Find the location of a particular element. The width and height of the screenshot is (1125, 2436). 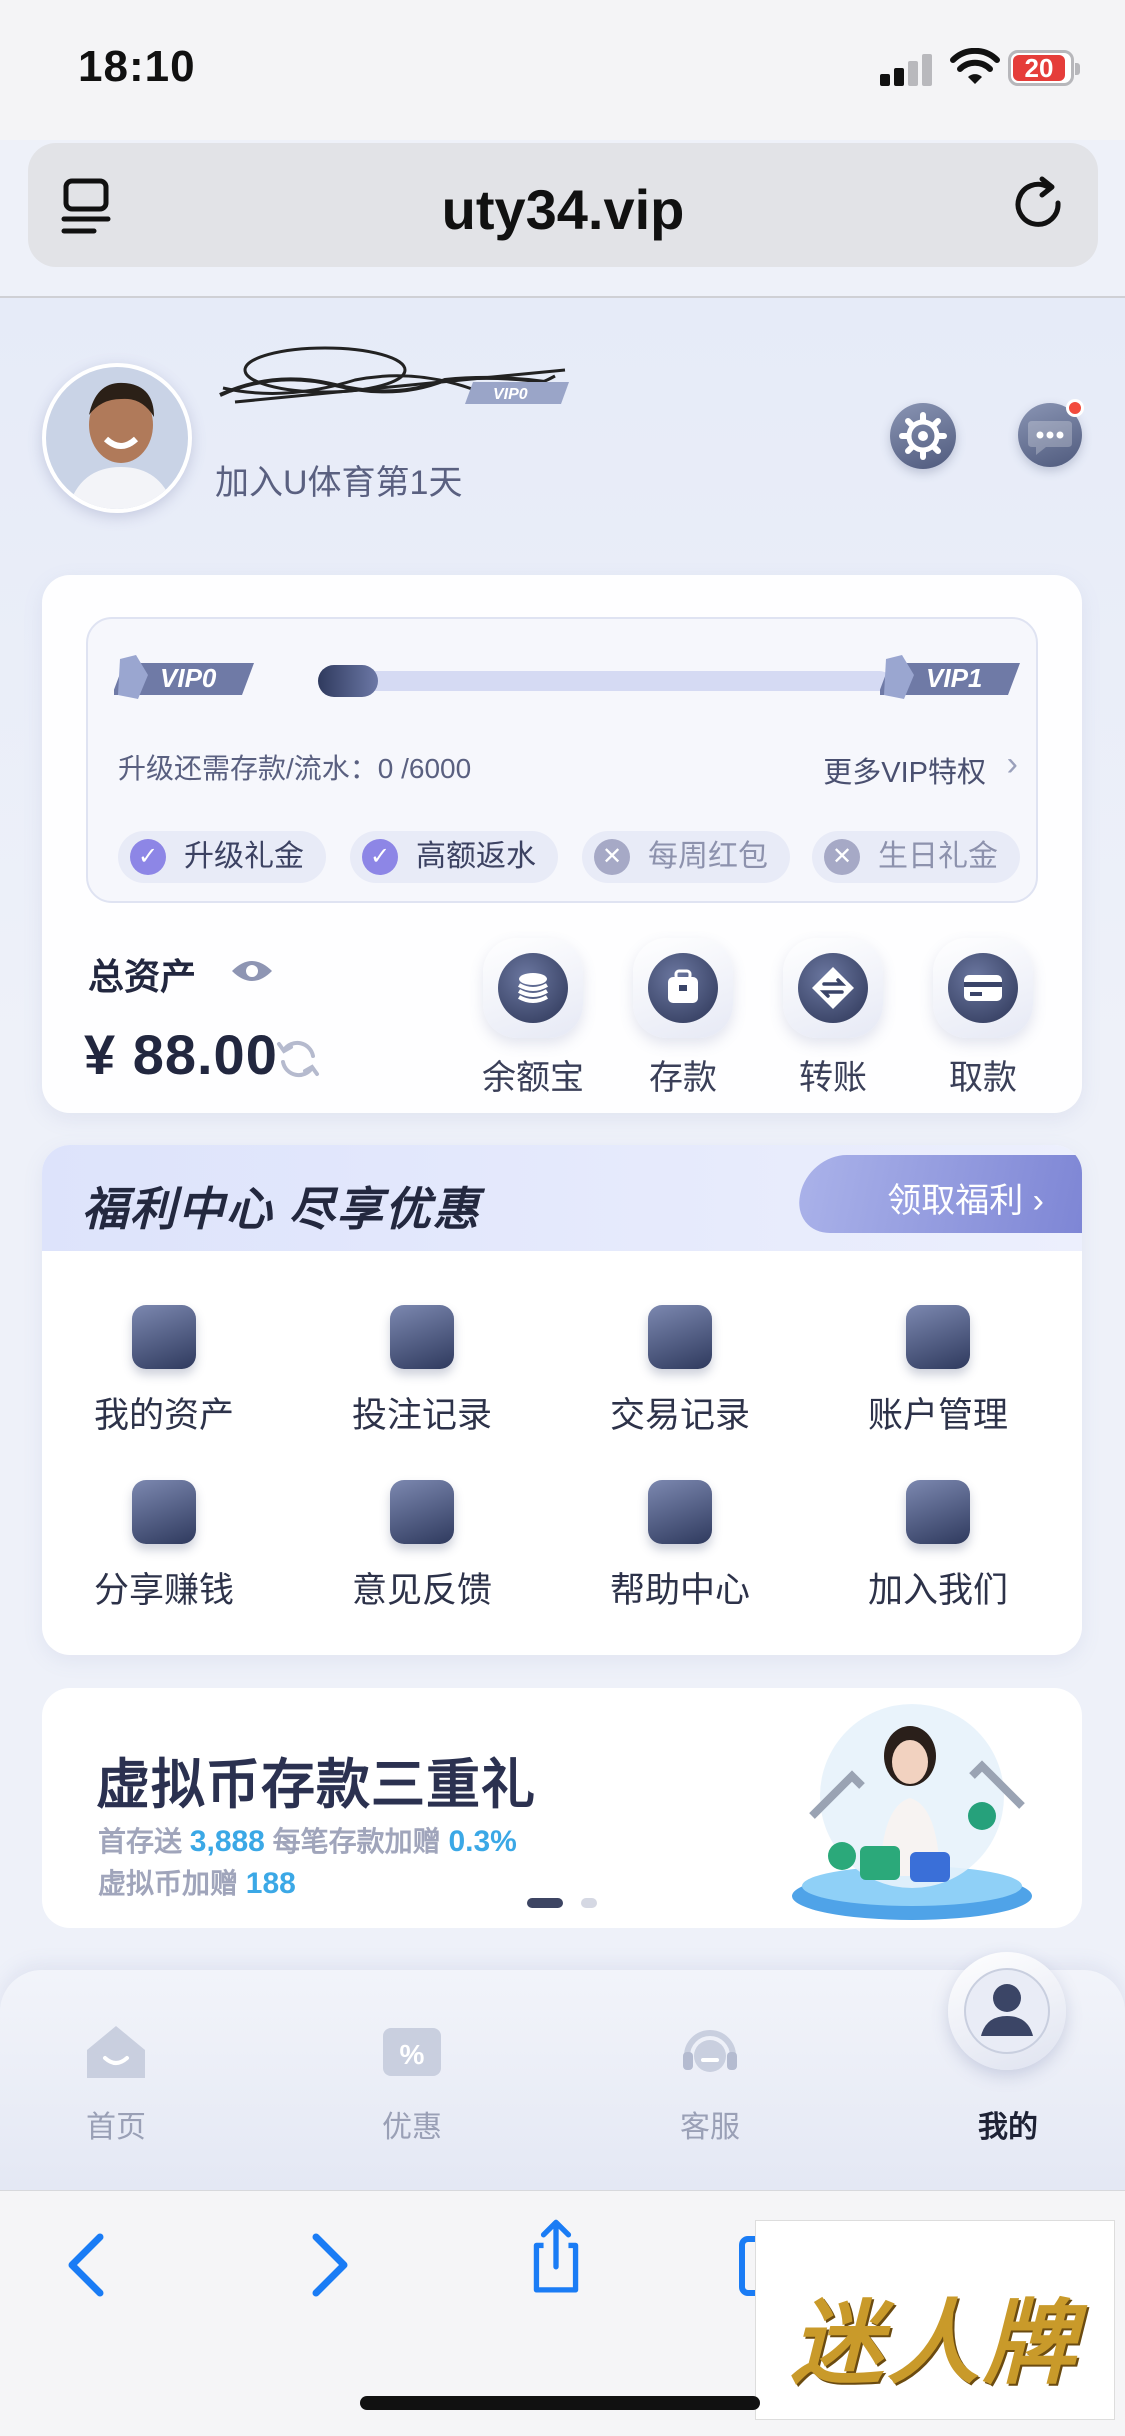

headset-icon is located at coordinates (710, 2051).